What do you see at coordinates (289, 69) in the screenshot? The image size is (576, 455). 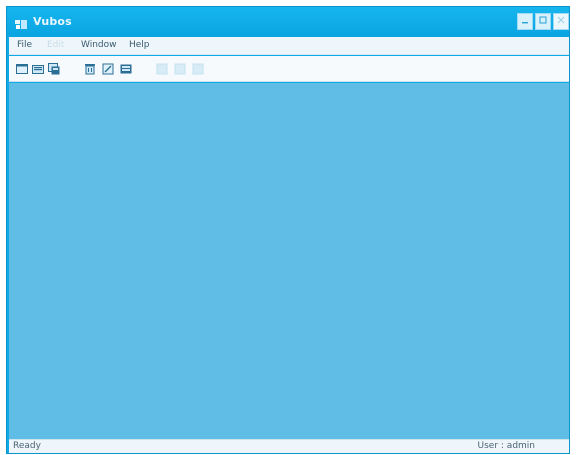 I see `toolbar` at bounding box center [289, 69].